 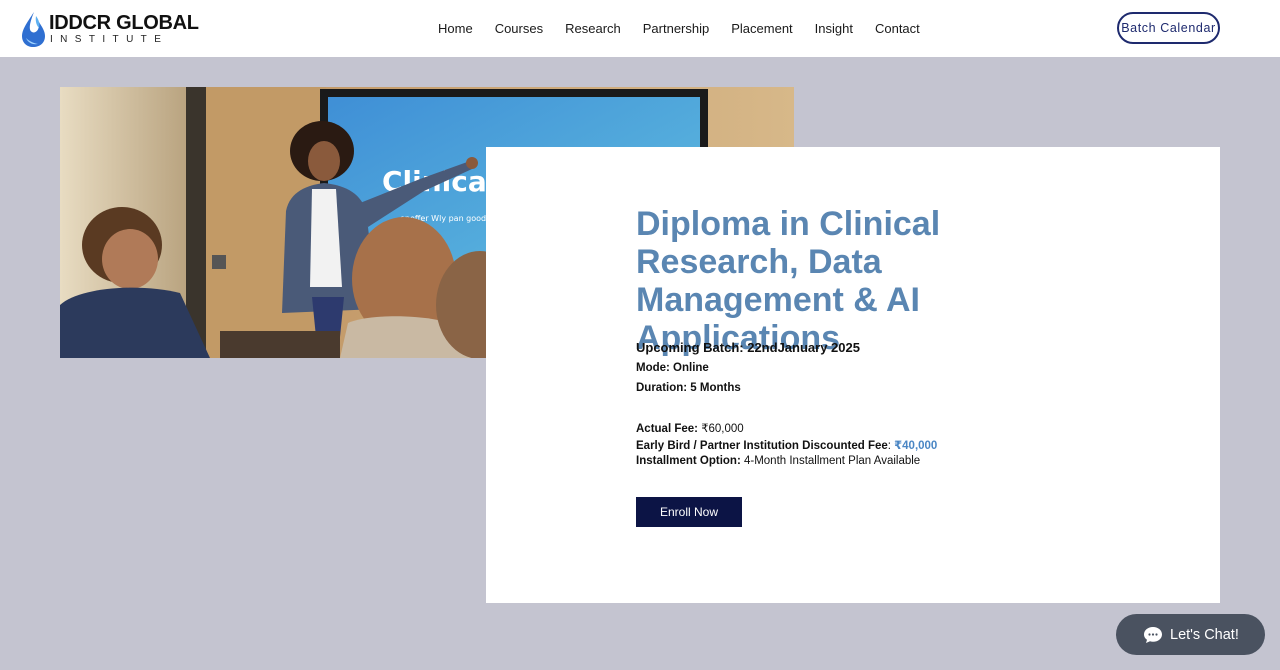 I want to click on batch-calendar-button: Batch Calendar, so click(x=1168, y=28).